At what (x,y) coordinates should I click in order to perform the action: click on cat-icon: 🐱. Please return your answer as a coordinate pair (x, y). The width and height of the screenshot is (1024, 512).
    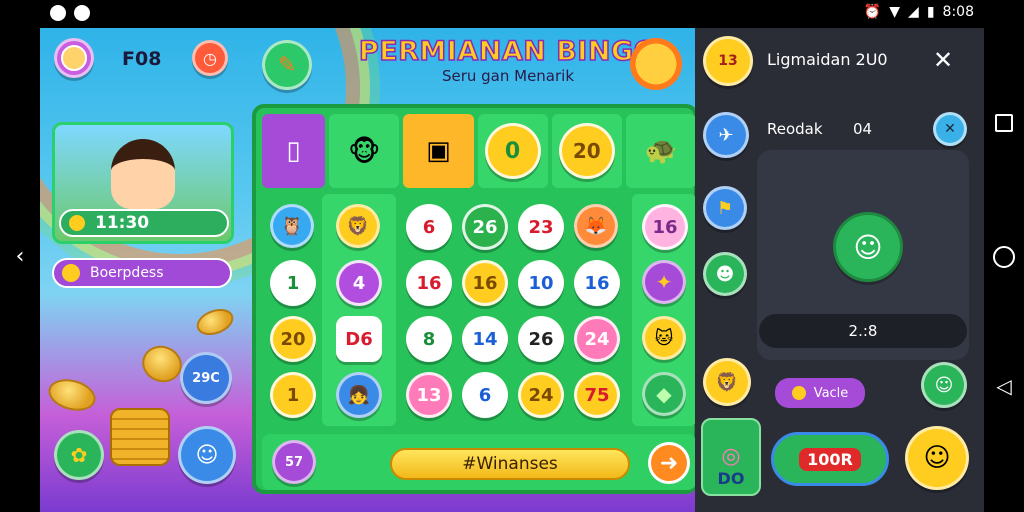
    Looking at the image, I should click on (664, 338).